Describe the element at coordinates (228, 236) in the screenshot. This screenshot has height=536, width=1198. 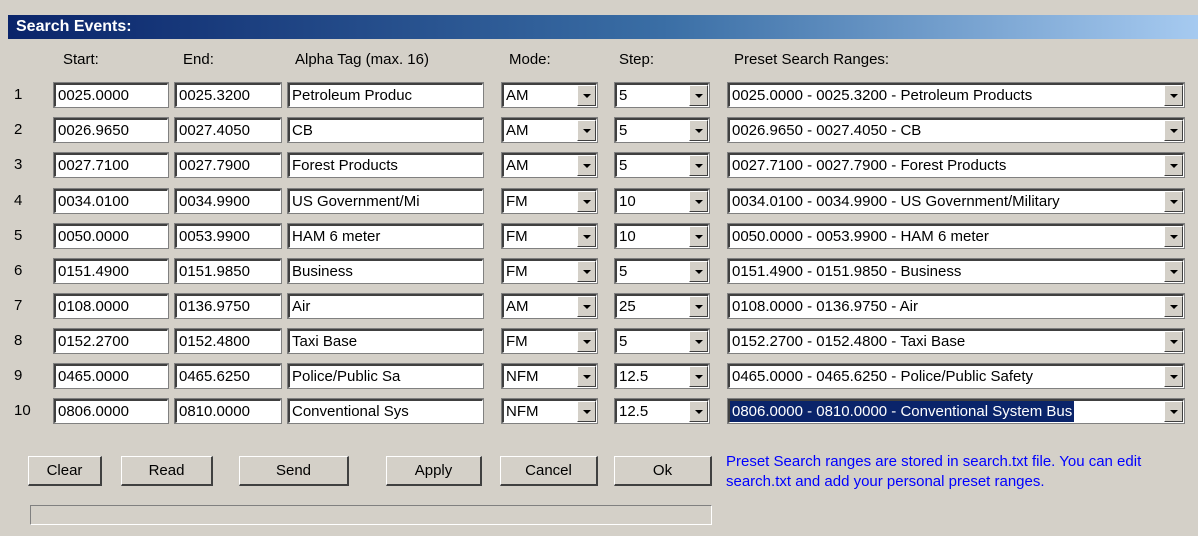
I see `end-field: 0053.9900` at that location.